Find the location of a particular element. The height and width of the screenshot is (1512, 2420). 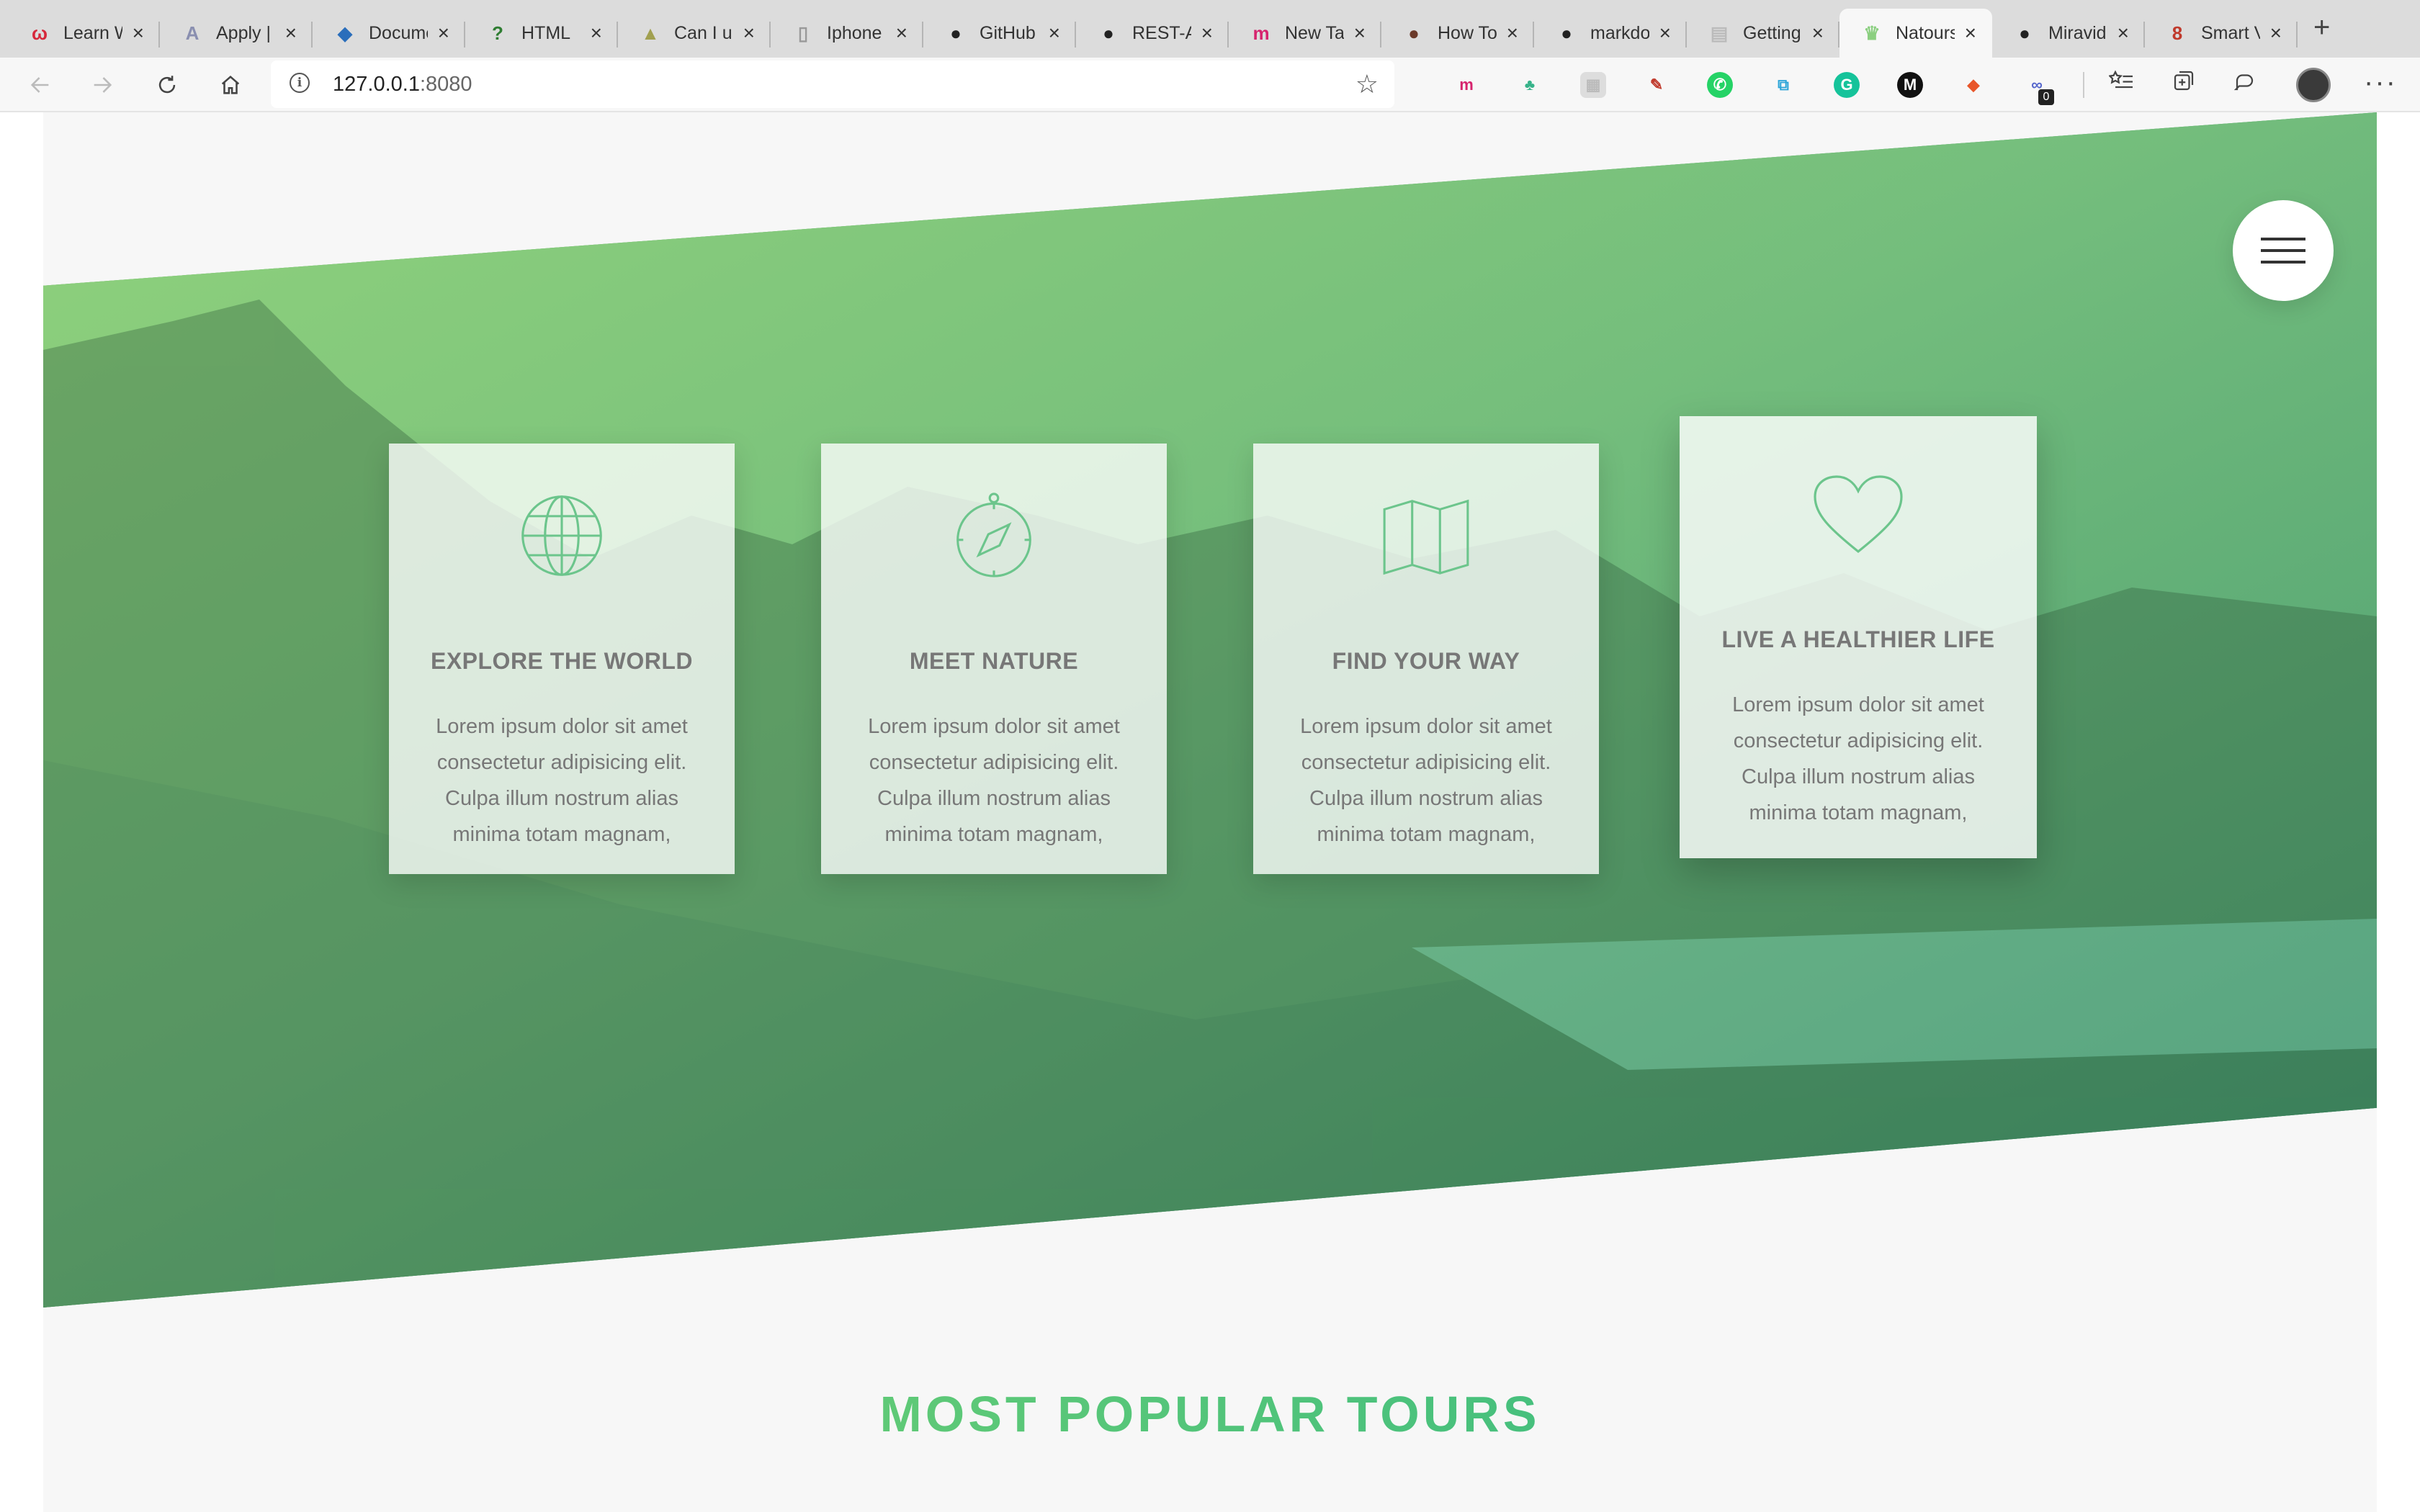

tab-title: Miravid is located at coordinates (2077, 32).